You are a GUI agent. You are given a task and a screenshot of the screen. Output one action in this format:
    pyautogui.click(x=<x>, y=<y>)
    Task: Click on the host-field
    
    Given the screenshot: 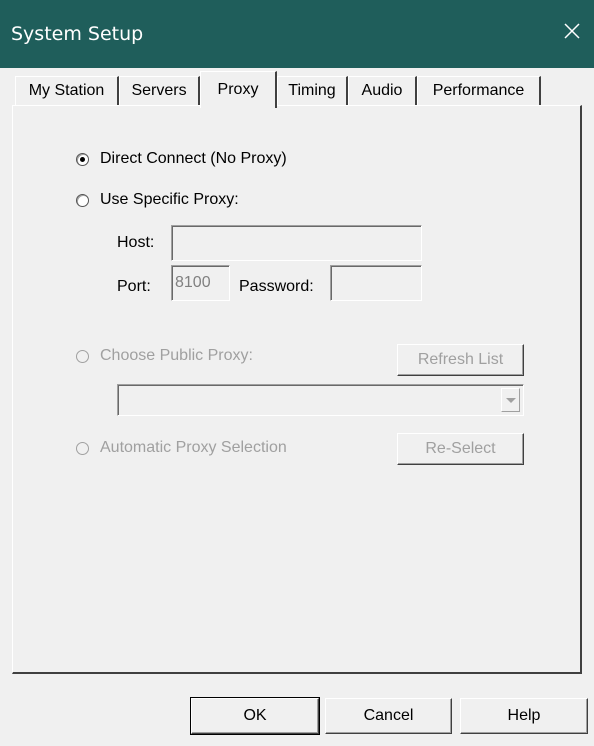 What is the action you would take?
    pyautogui.click(x=296, y=243)
    